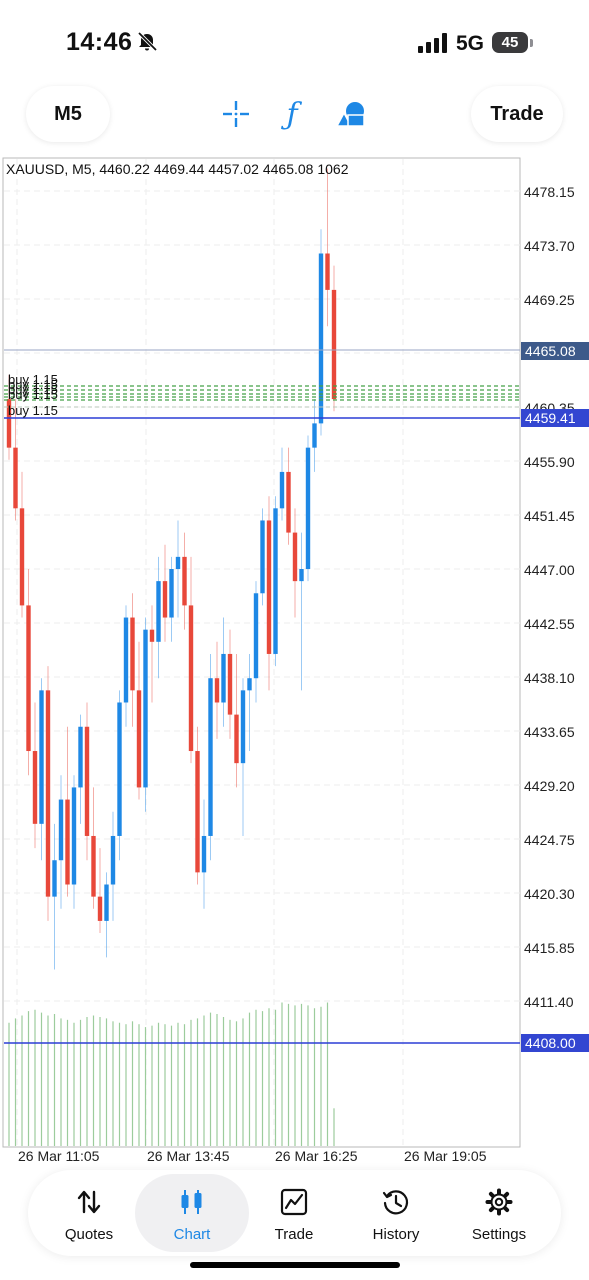  I want to click on price-tick: 4473.70, so click(549, 246).